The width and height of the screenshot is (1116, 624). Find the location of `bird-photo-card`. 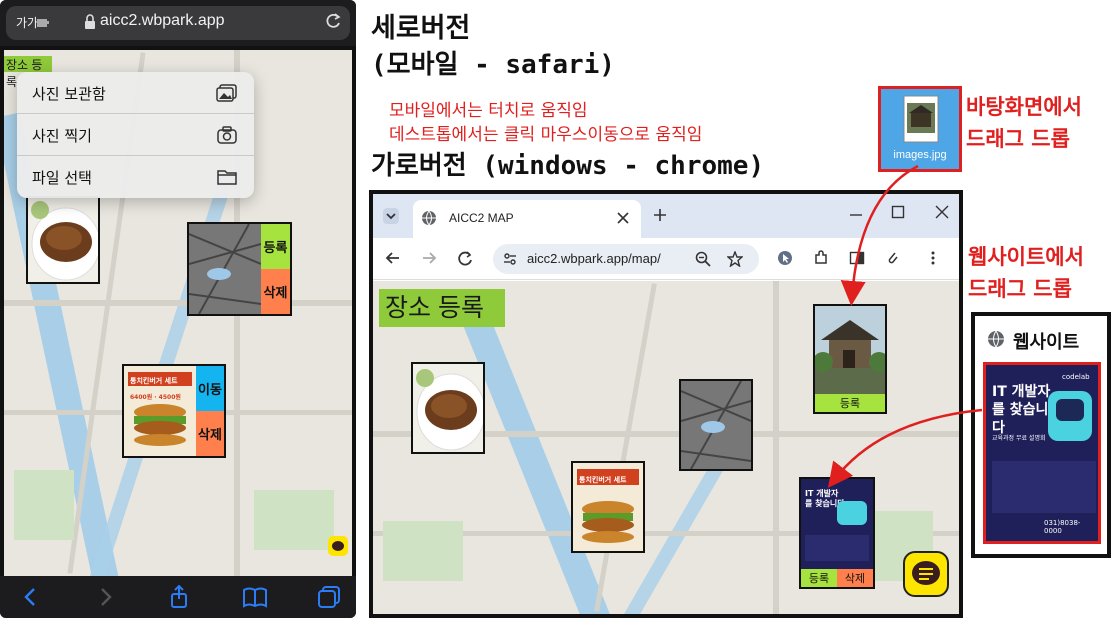

bird-photo-card is located at coordinates (716, 425).